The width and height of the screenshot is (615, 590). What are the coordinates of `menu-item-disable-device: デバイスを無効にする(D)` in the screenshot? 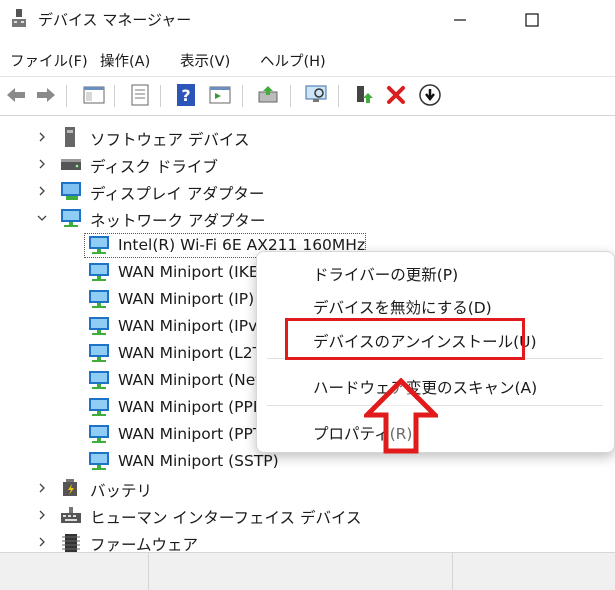 It's located at (402, 307).